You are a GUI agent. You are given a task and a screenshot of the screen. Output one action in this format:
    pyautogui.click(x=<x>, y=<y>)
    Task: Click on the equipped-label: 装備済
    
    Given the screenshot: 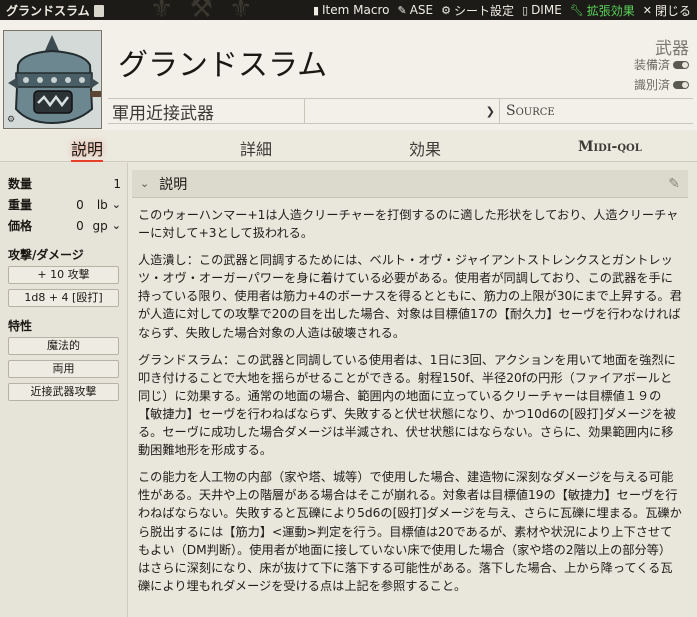 What is the action you would take?
    pyautogui.click(x=651, y=65)
    